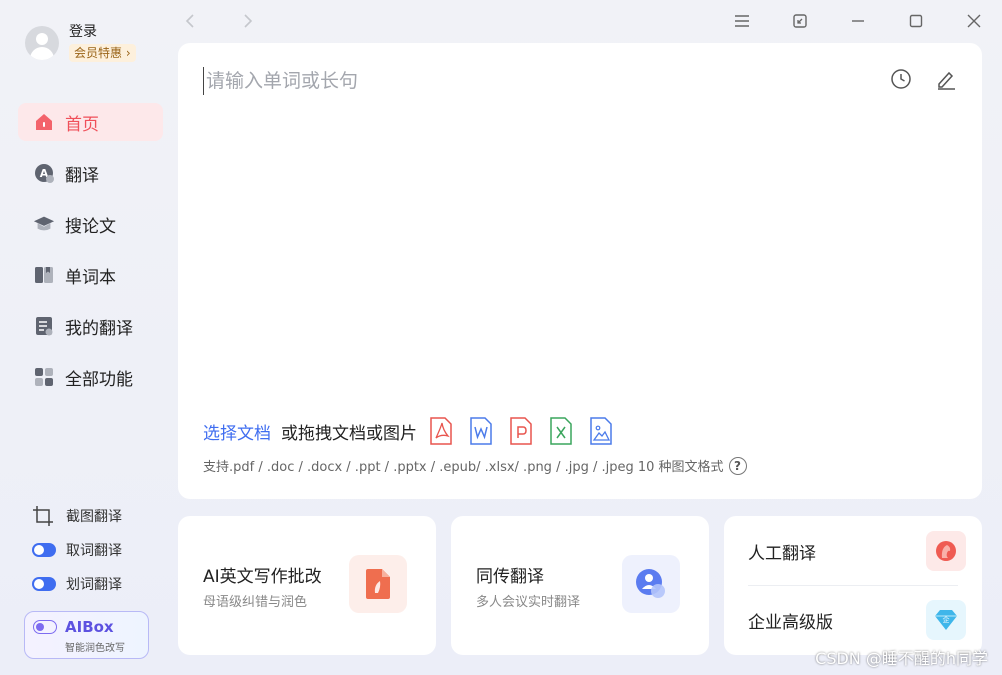 The width and height of the screenshot is (1002, 675). What do you see at coordinates (946, 551) in the screenshot?
I see `human-translate-icon` at bounding box center [946, 551].